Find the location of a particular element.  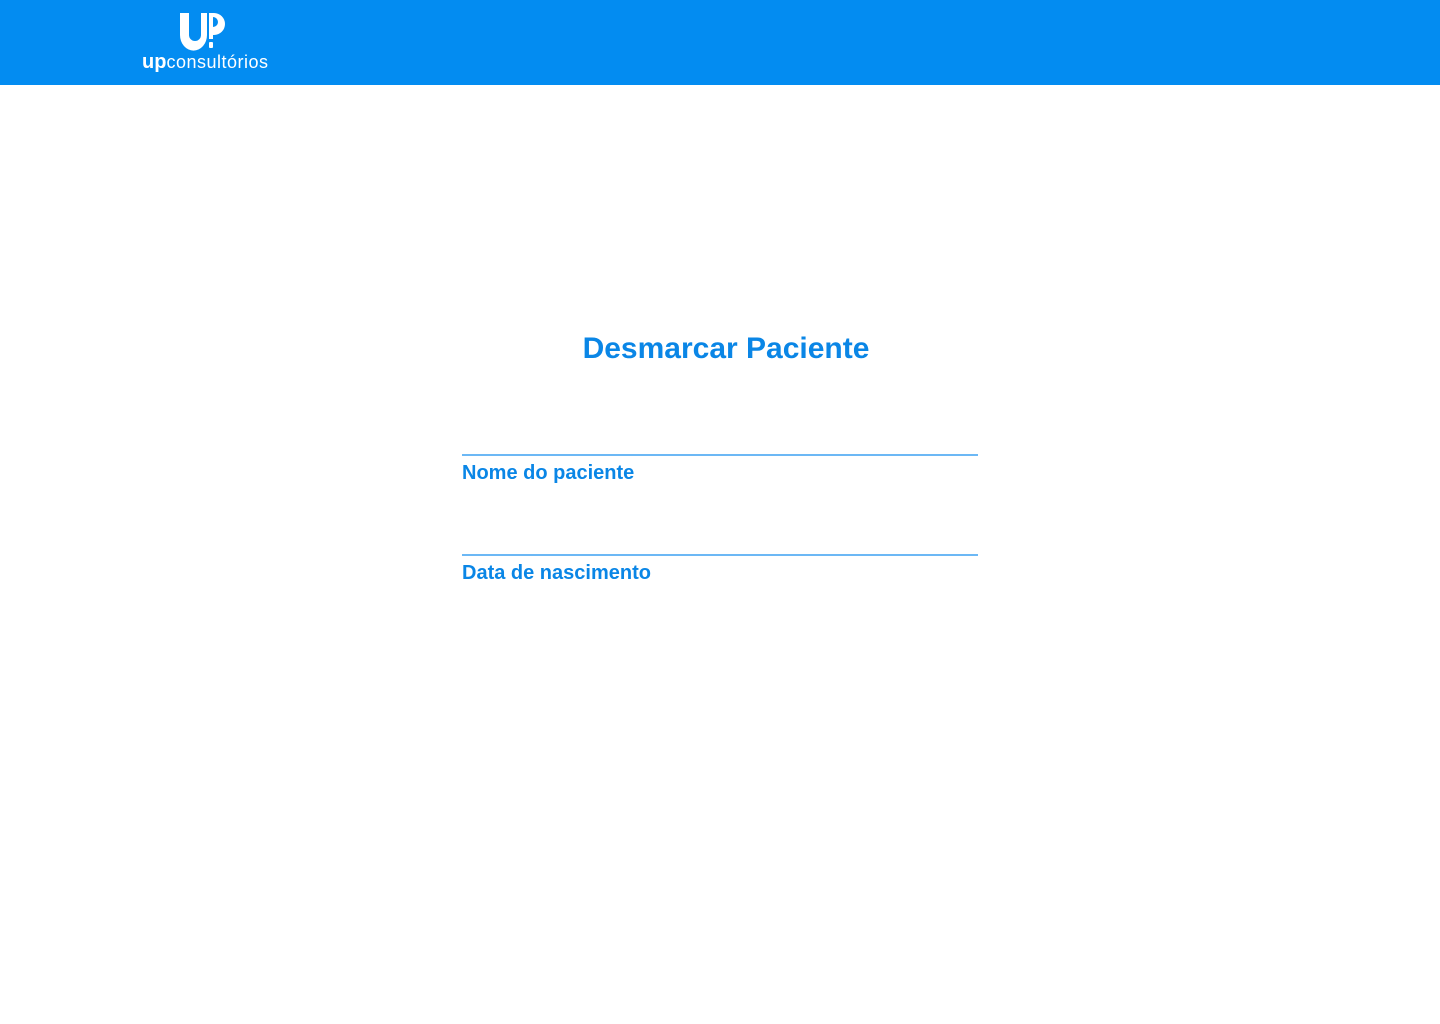

patient-name-input is located at coordinates (720, 440).